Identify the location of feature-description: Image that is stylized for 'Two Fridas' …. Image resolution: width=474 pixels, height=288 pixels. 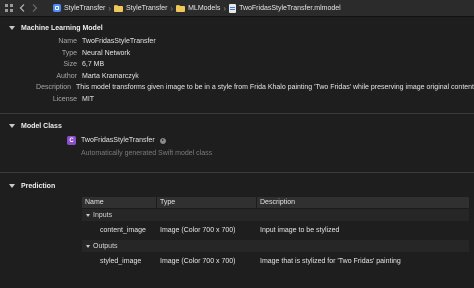
(330, 261).